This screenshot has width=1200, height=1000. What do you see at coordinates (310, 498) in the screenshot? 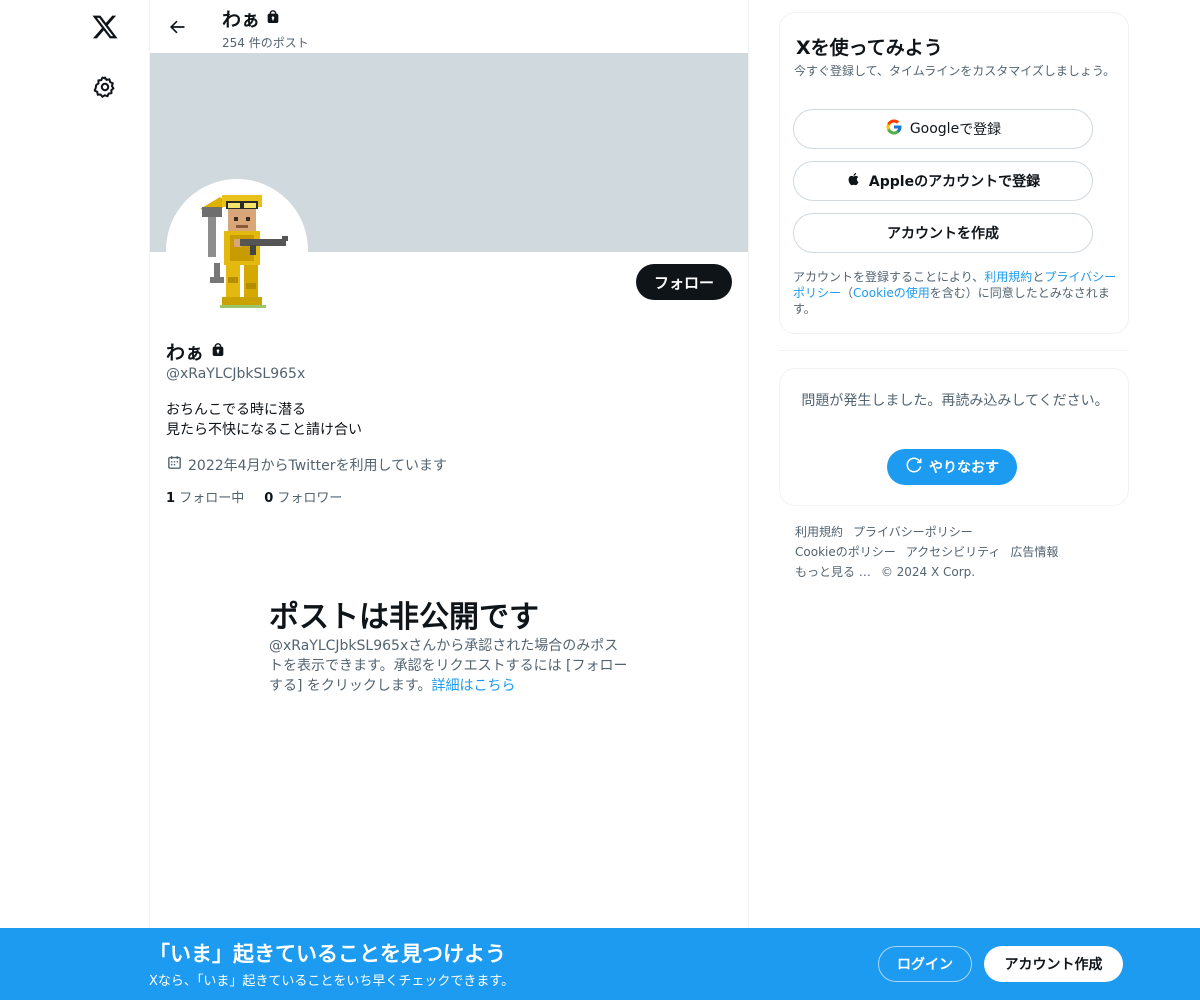
I see `followers-label: フォロワー` at bounding box center [310, 498].